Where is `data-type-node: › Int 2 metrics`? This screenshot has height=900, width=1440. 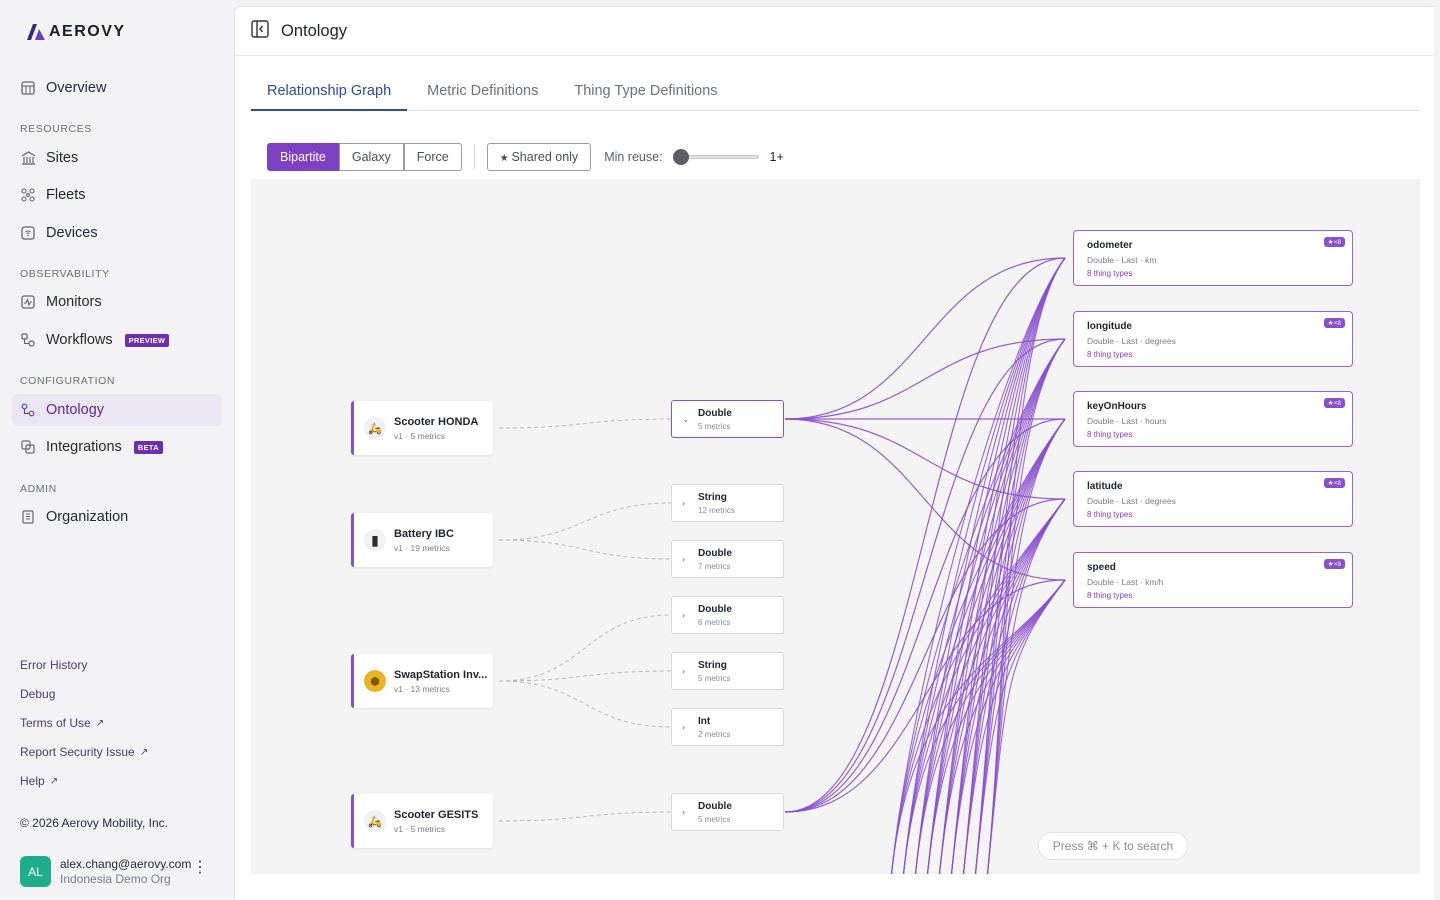
data-type-node: › Int 2 metrics is located at coordinates (727, 727).